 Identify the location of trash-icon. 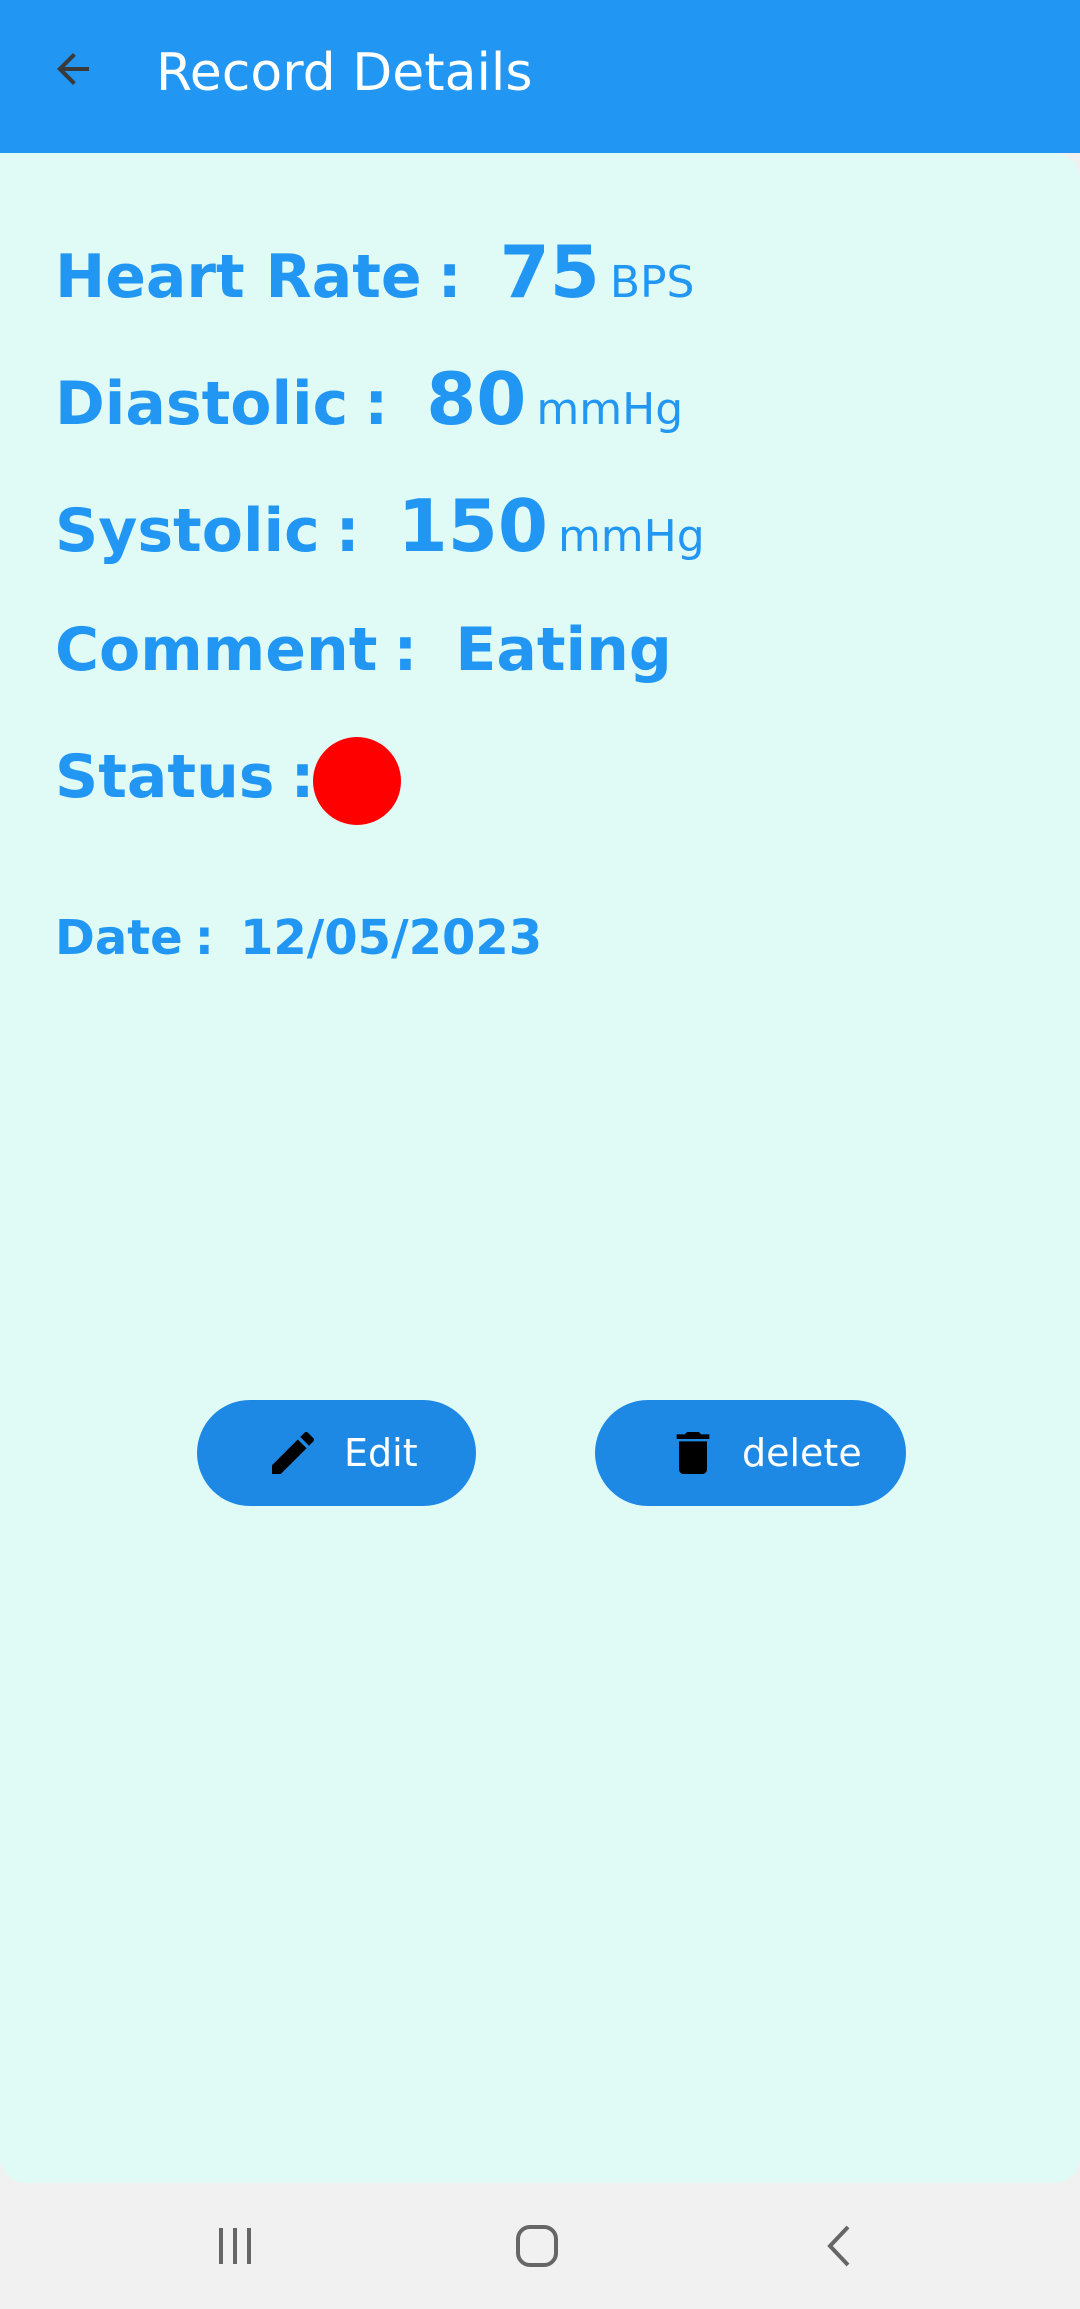
(693, 1453).